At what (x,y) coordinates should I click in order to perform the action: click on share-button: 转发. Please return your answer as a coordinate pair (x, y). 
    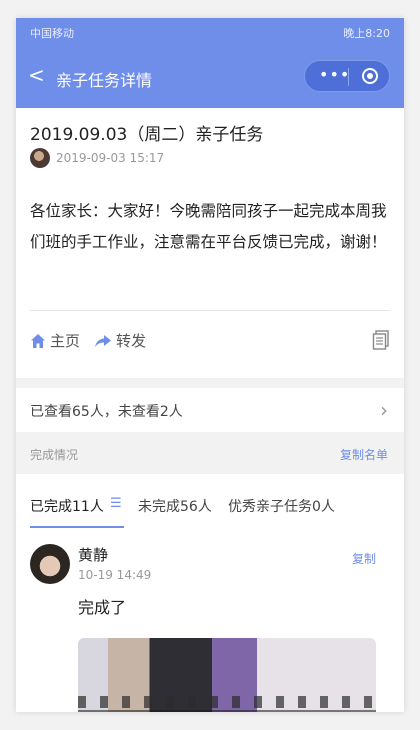
    Looking at the image, I should click on (120, 340).